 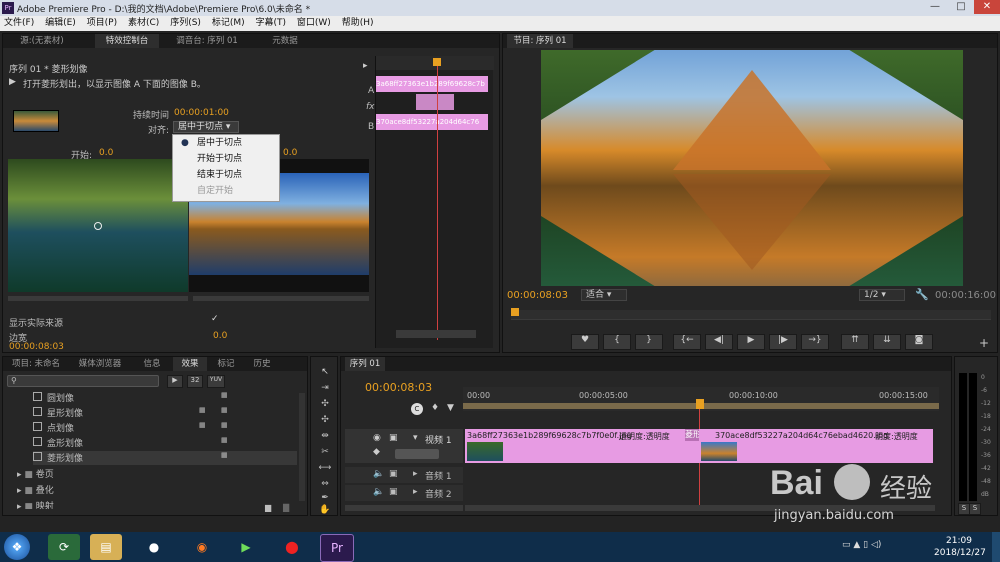 I want to click on tray-icons: ▭ ▲ ▯ ◁), so click(x=861, y=545).